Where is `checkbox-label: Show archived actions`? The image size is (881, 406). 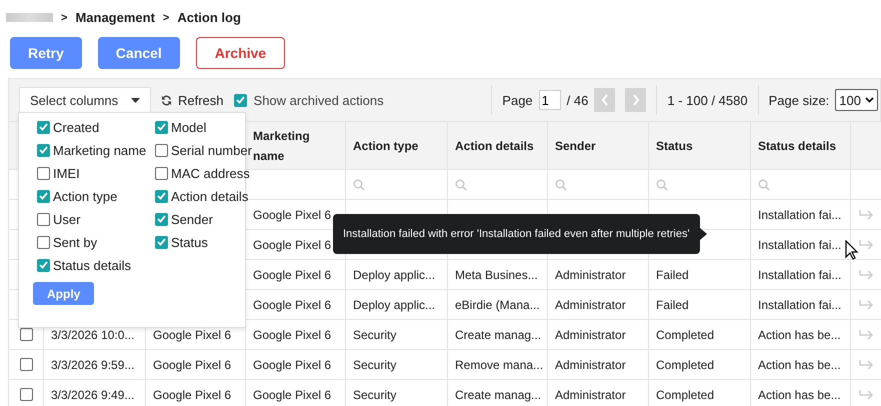 checkbox-label: Show archived actions is located at coordinates (319, 100).